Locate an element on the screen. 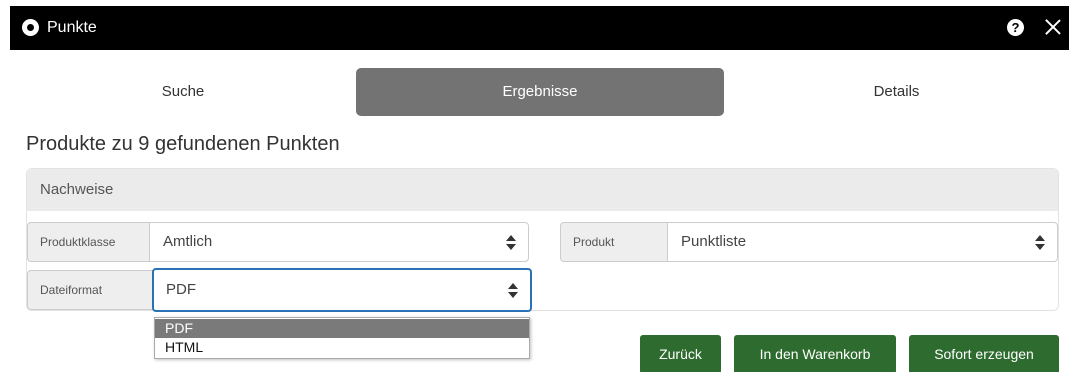  page-title: Produkte zu 9 gefundenen Punkten is located at coordinates (183, 144).